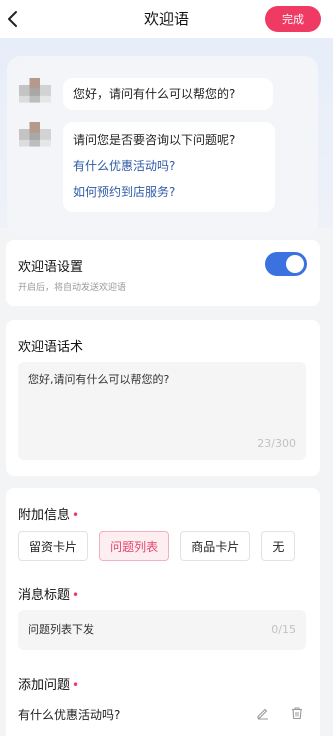  Describe the element at coordinates (162, 411) in the screenshot. I see `welcome-script-input: 您好,请问有什么可以帮您的? 23/300` at that location.